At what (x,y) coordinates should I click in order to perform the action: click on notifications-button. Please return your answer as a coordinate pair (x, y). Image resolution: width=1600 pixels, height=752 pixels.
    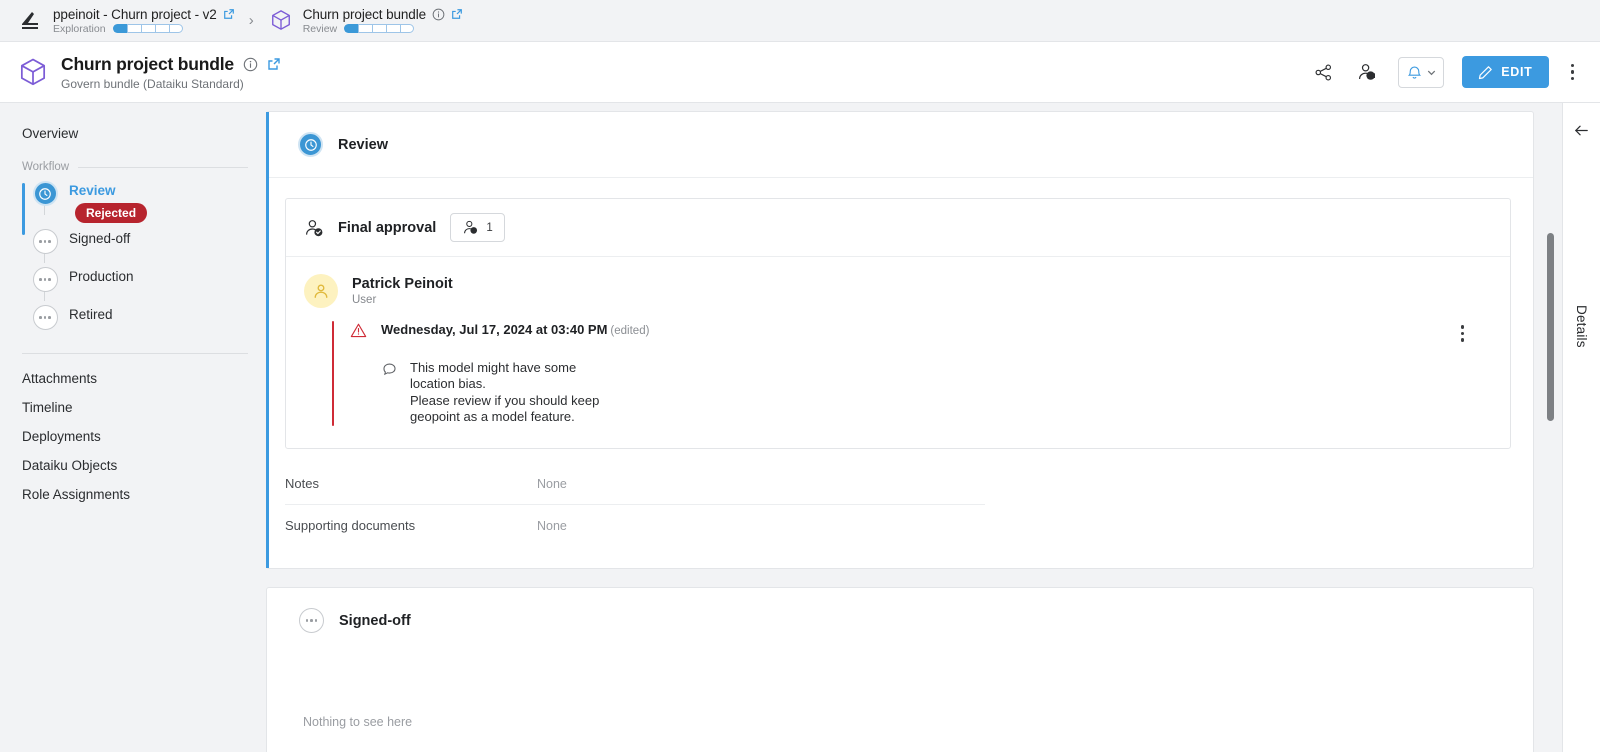
    Looking at the image, I should click on (1421, 72).